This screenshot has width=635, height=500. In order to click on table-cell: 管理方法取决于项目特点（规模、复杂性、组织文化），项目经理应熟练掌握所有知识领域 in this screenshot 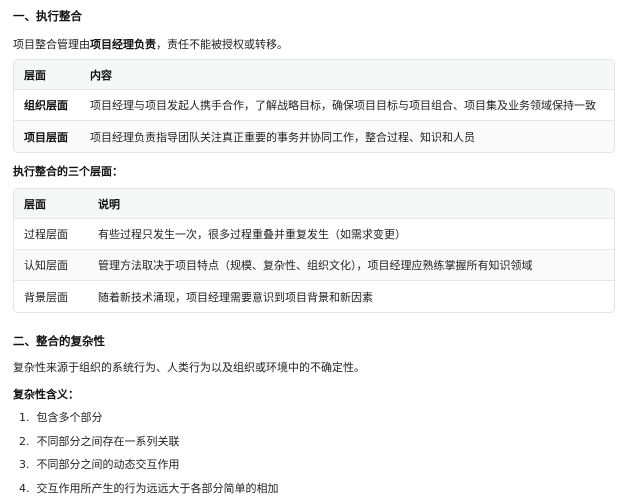, I will do `click(351, 265)`.